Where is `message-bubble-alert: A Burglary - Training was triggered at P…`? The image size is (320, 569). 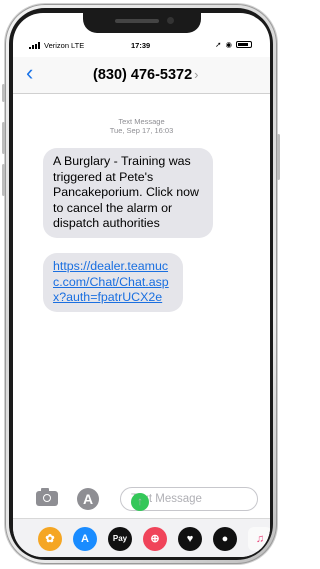
message-bubble-alert: A Burglary - Training was triggered at P… is located at coordinates (128, 193).